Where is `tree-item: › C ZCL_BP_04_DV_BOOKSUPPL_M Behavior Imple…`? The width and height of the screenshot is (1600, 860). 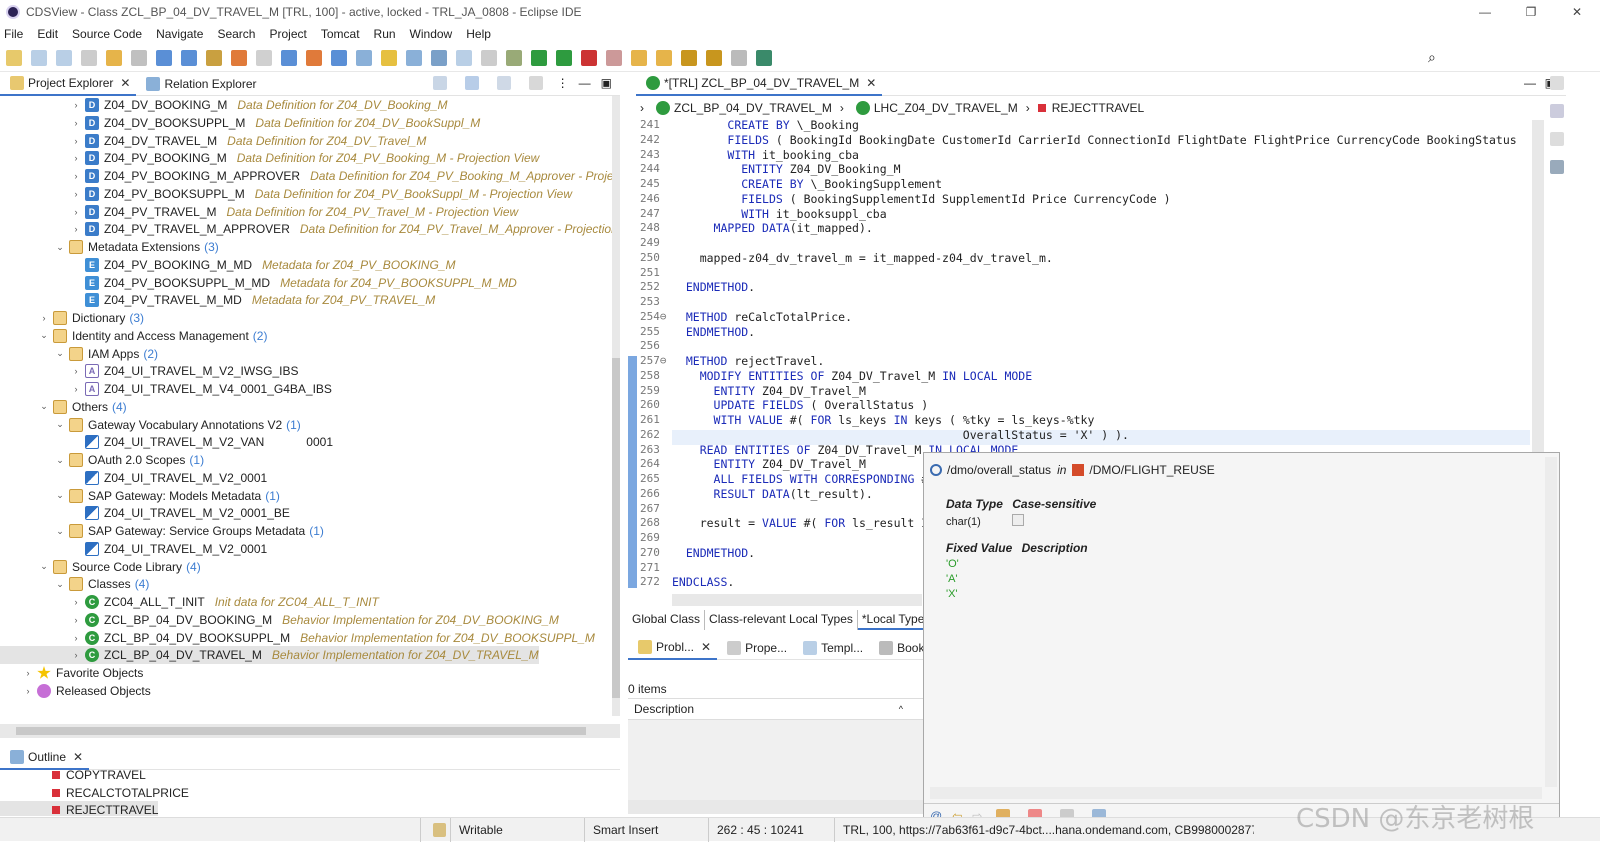 tree-item: › C ZCL_BP_04_DV_BOOKSUPPL_M Behavior Imple… is located at coordinates (297, 638).